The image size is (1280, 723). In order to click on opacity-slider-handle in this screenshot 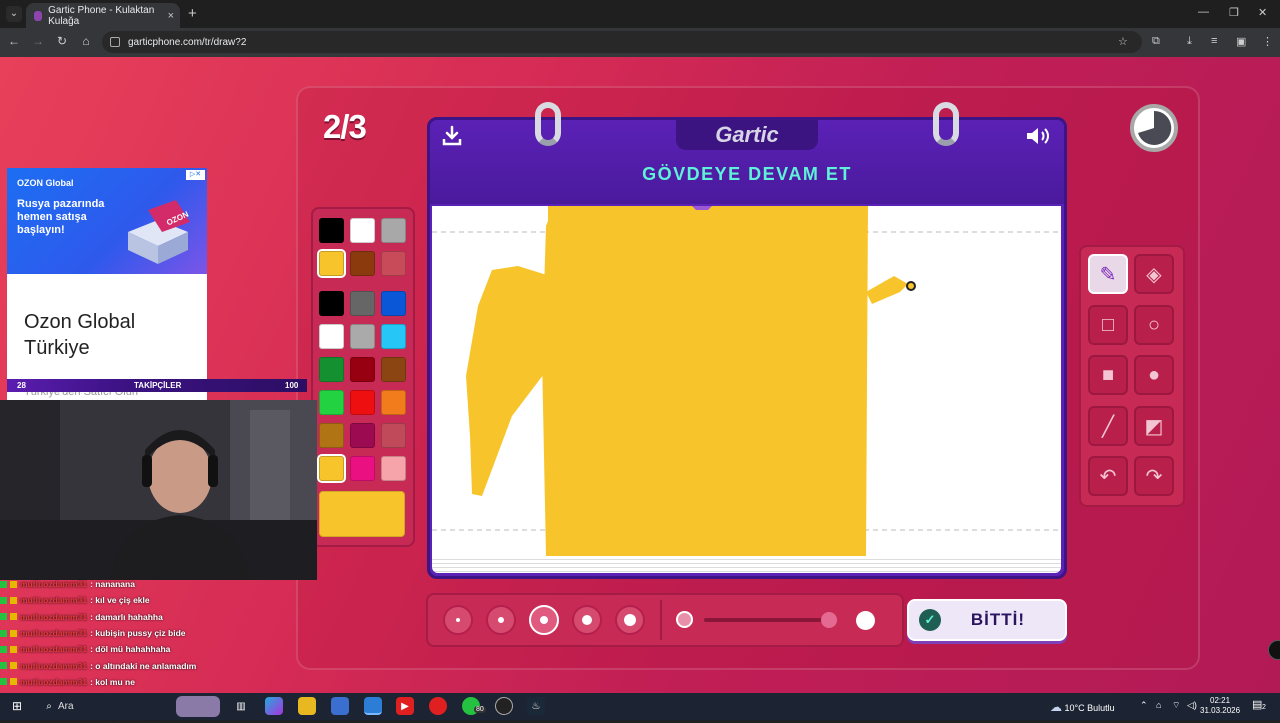, I will do `click(829, 620)`.